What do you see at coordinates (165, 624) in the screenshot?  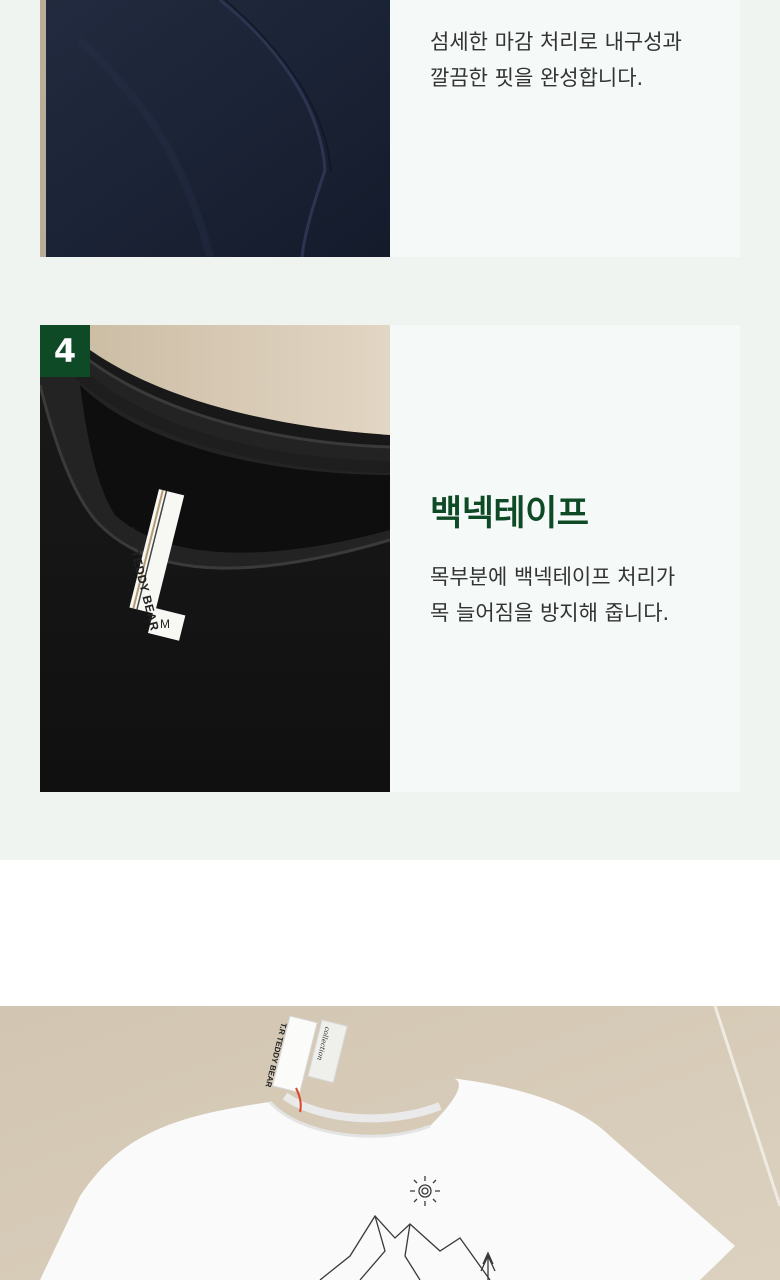 I see `neck-label-size: M` at bounding box center [165, 624].